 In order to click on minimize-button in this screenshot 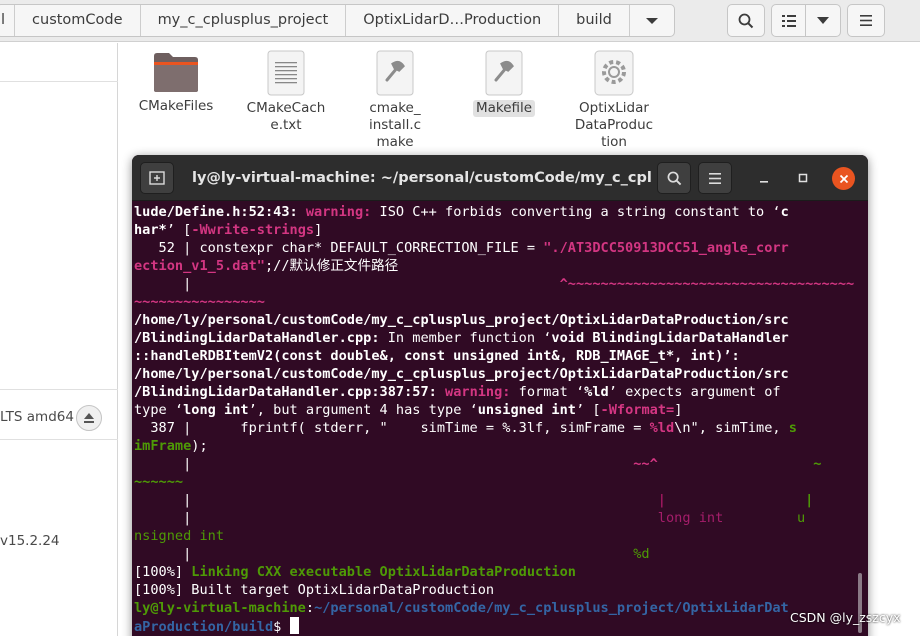, I will do `click(764, 178)`.